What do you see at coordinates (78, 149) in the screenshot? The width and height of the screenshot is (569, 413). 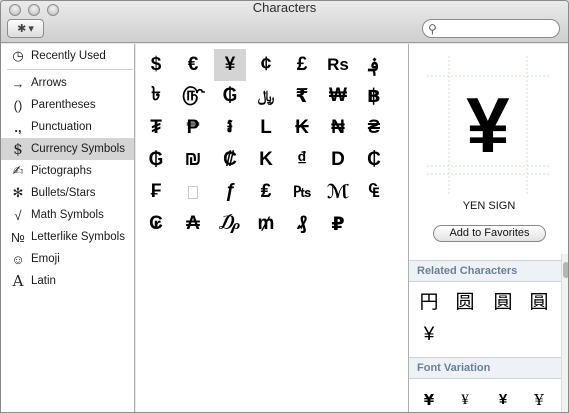 I see `sidebar-item-label: Currency Symbols` at bounding box center [78, 149].